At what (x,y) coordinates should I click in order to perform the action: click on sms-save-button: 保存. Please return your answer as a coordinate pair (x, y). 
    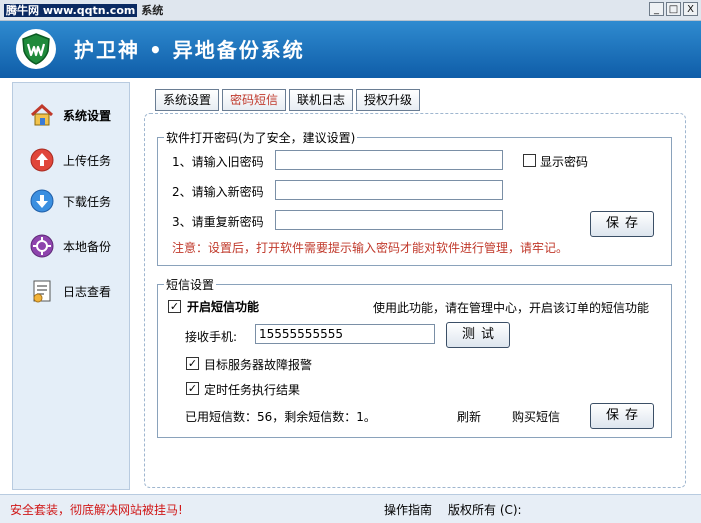
    Looking at the image, I should click on (622, 416).